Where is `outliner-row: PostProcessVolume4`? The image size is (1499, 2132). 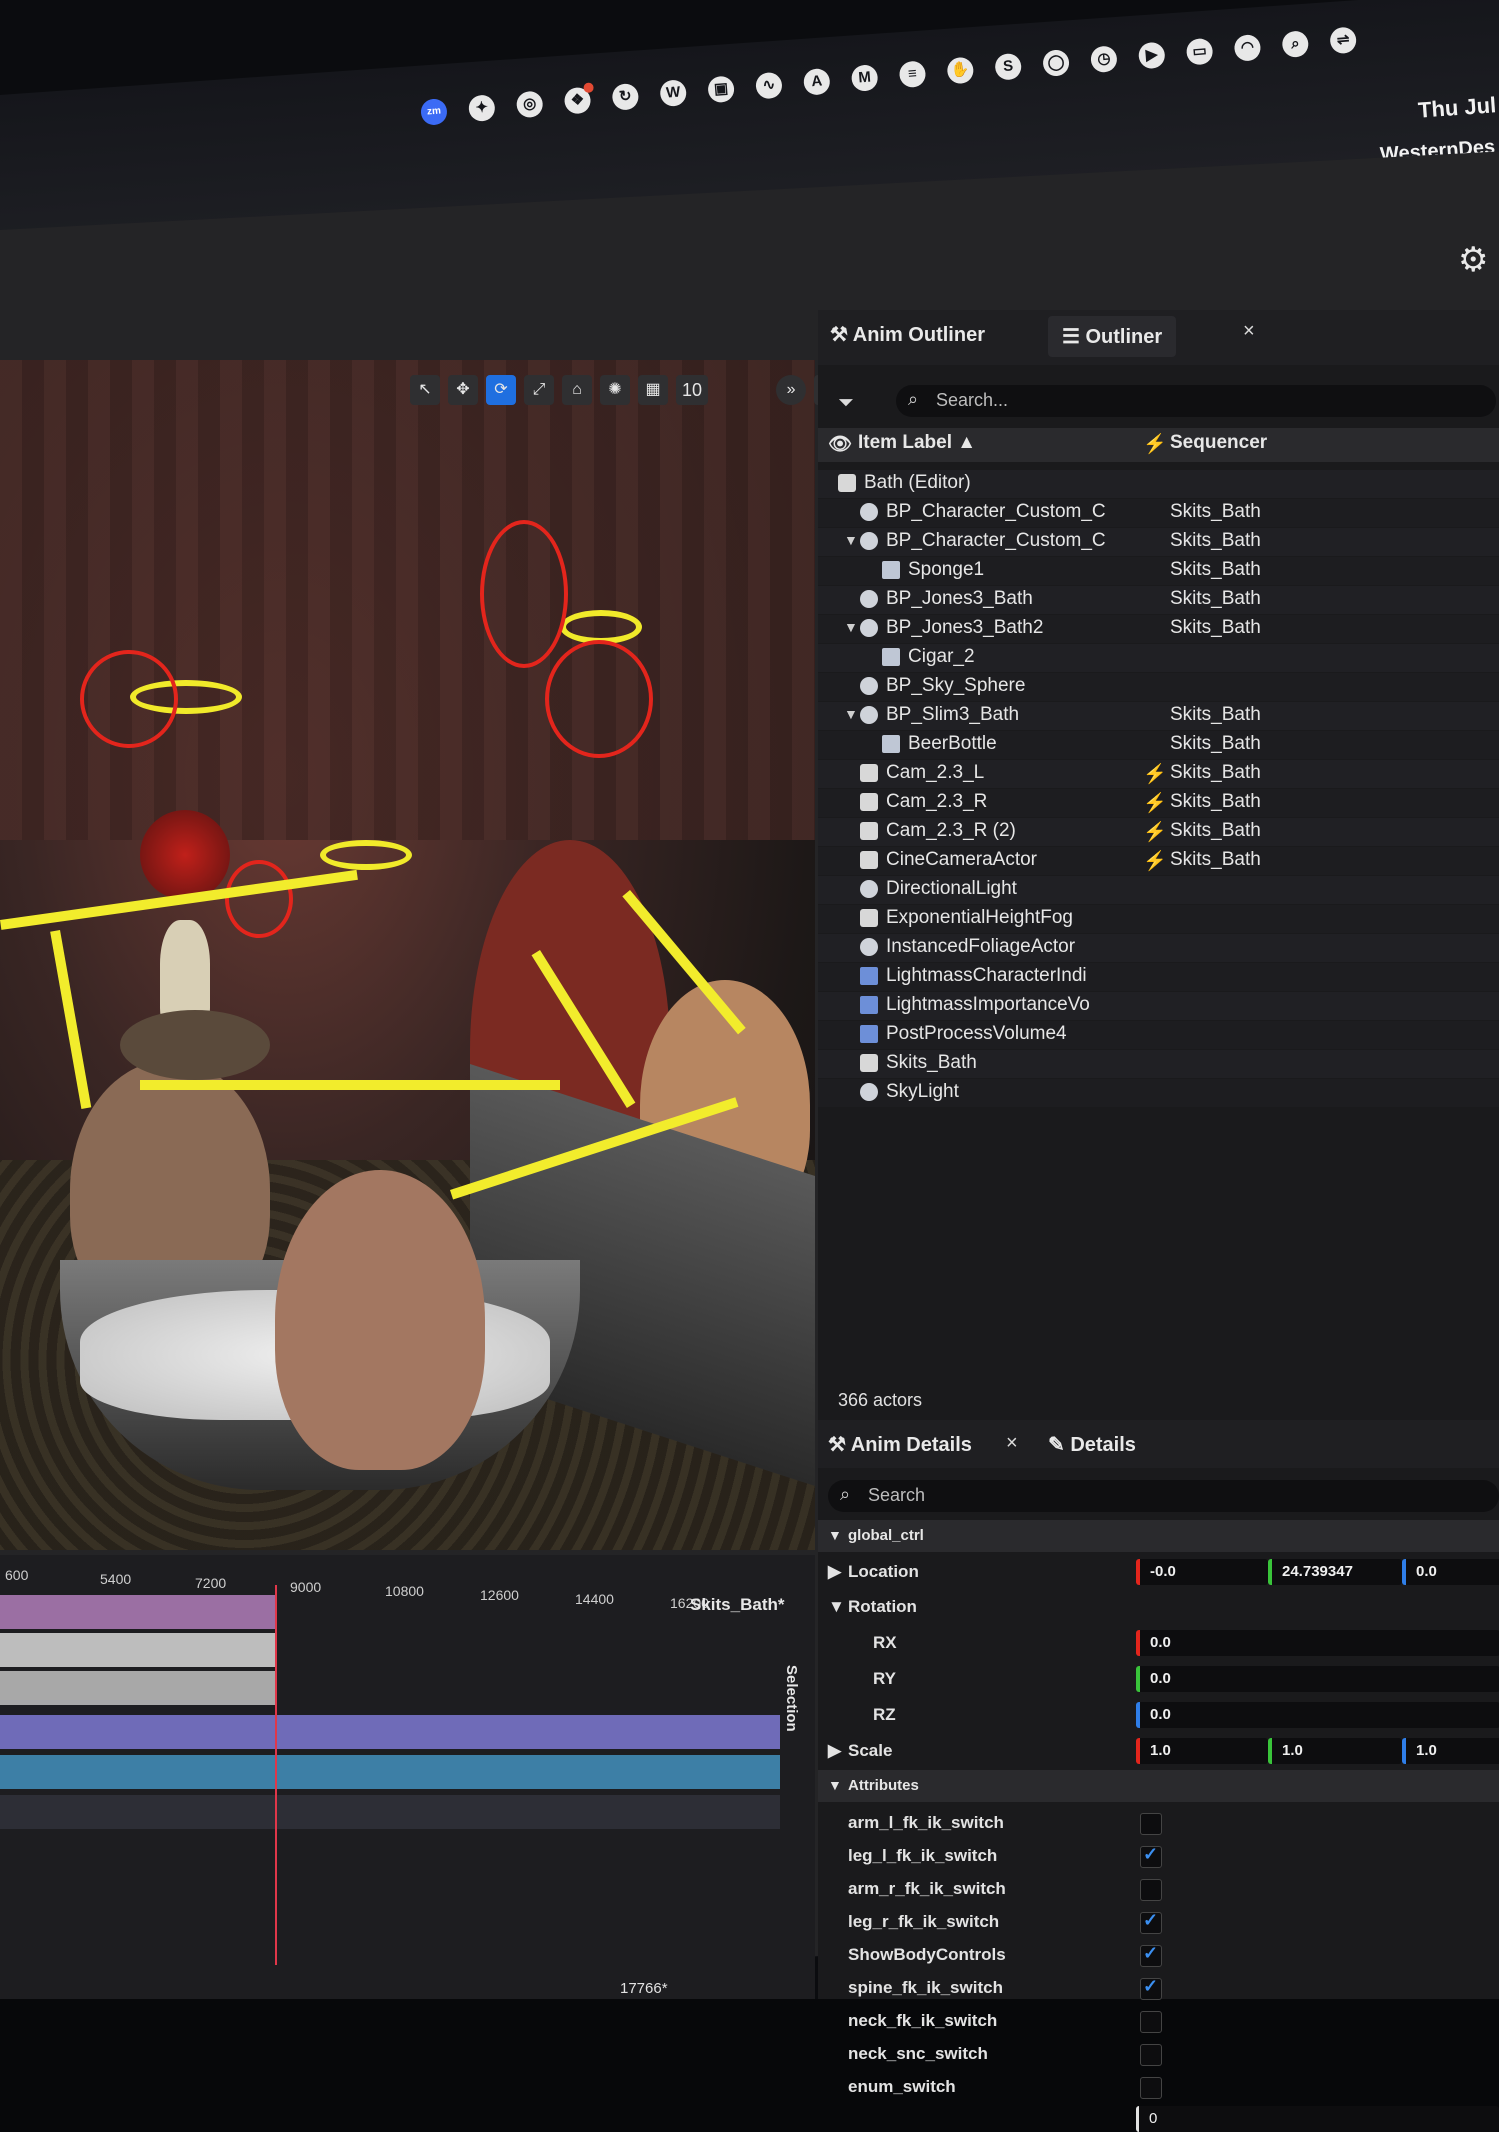 outliner-row: PostProcessVolume4 is located at coordinates (1158, 1035).